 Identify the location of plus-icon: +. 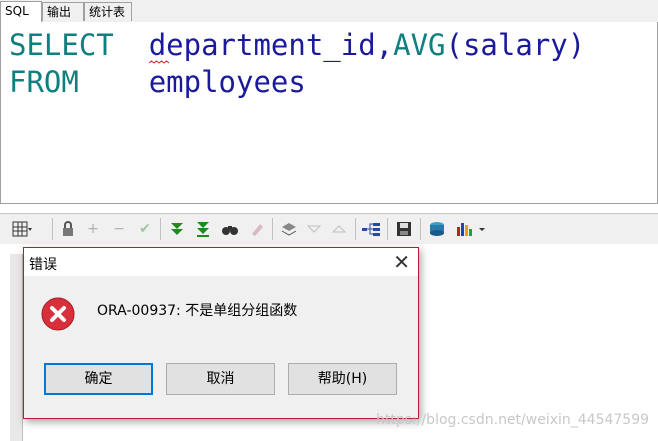
(93, 229).